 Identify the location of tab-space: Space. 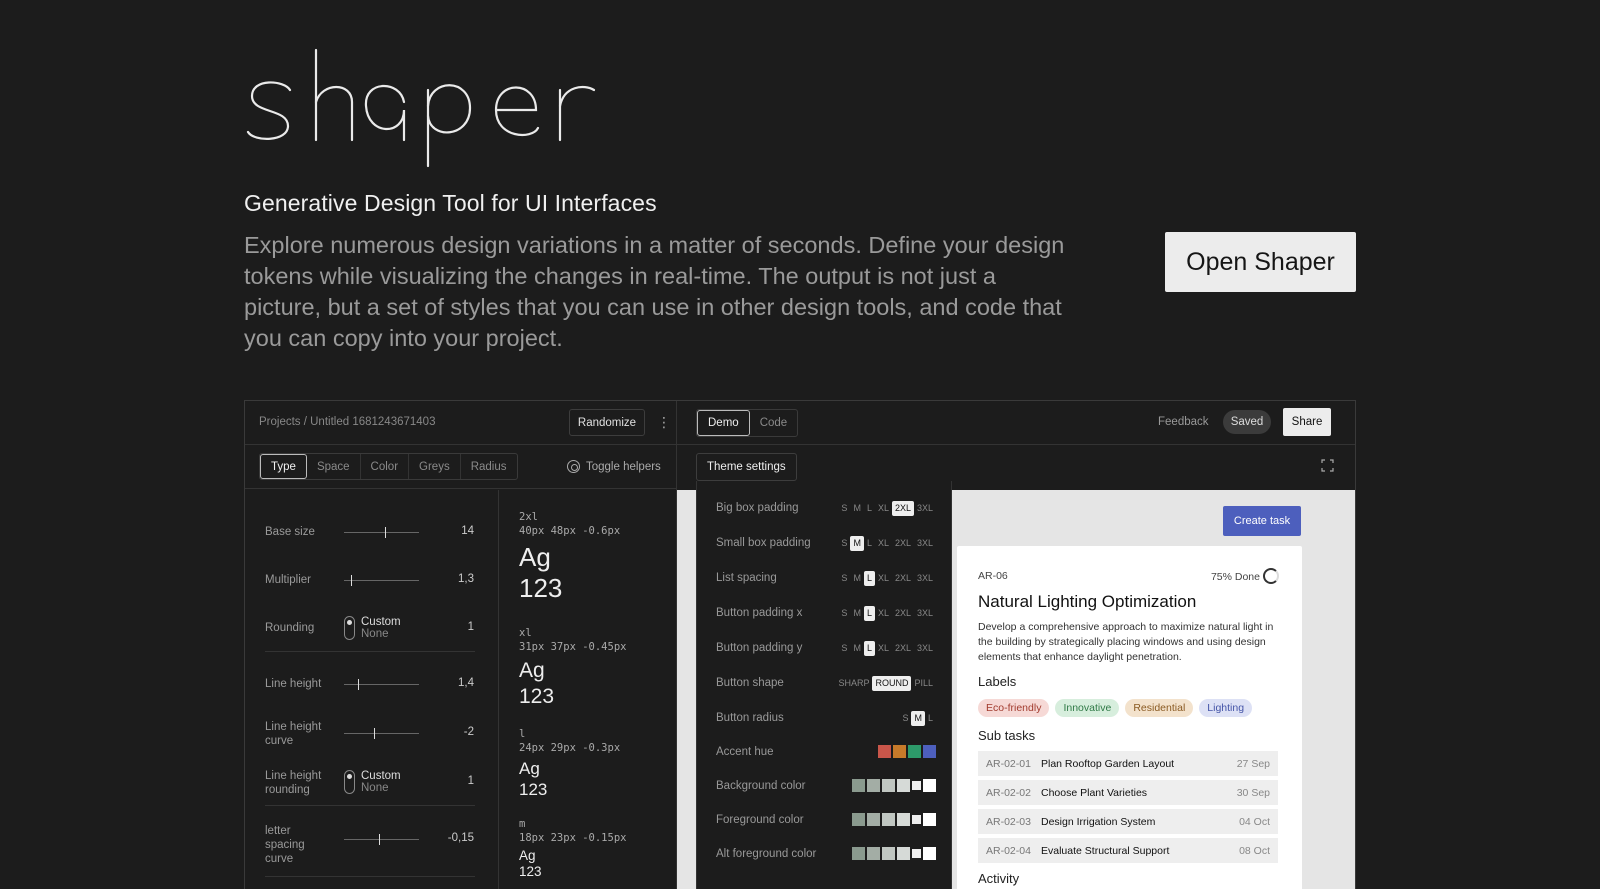
(334, 466).